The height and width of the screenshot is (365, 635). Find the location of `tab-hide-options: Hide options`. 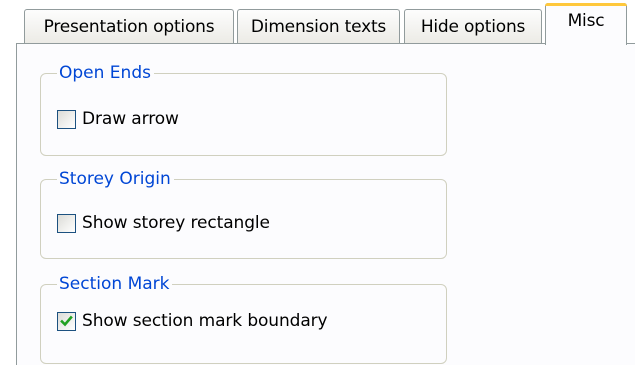

tab-hide-options: Hide options is located at coordinates (473, 26).